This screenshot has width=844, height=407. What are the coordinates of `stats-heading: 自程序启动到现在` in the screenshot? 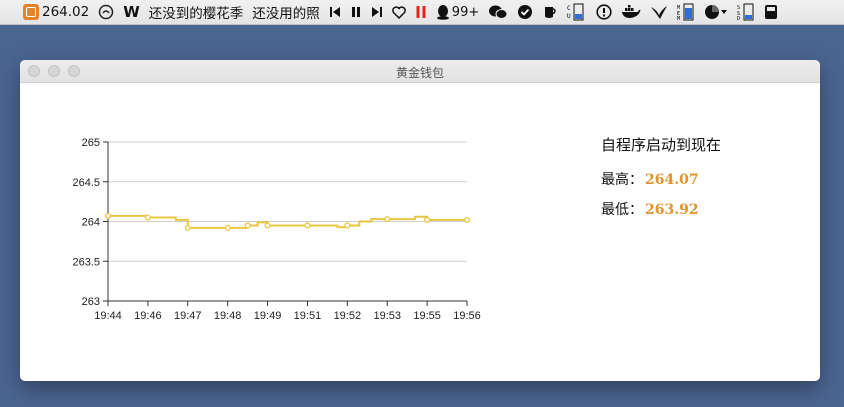 It's located at (661, 145).